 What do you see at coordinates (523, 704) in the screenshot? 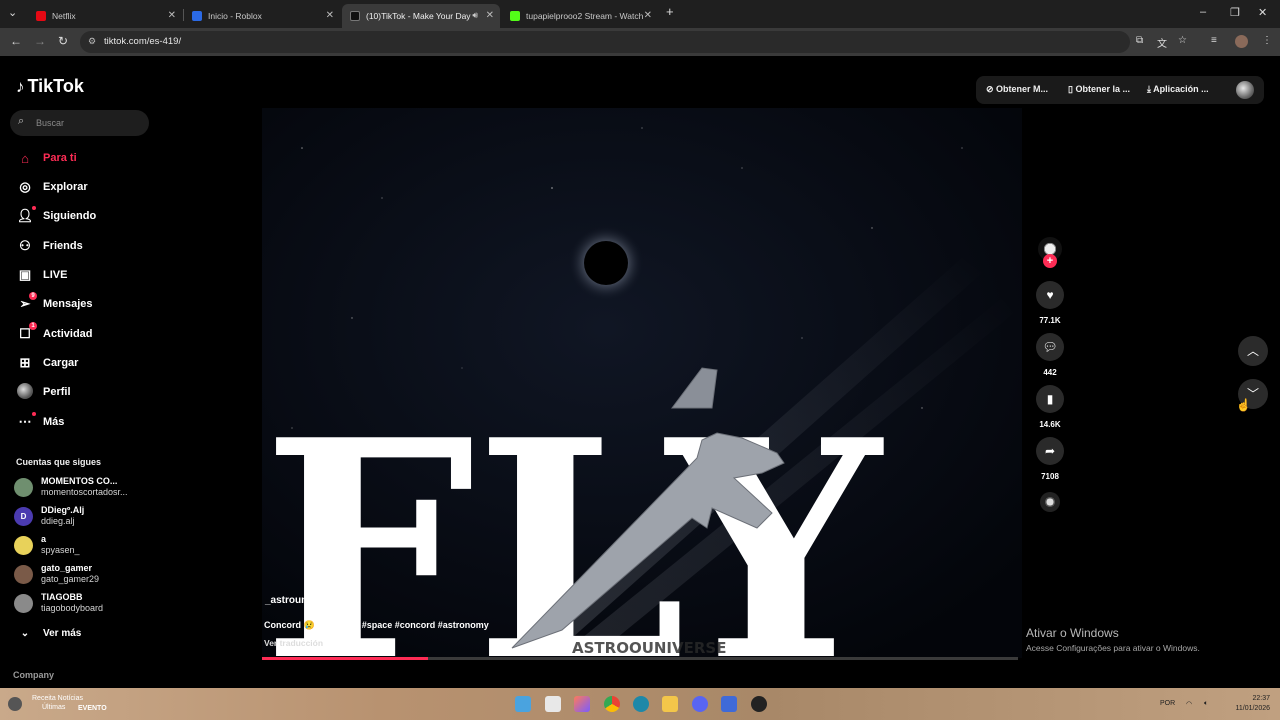
I see `file-explorer-icon` at bounding box center [523, 704].